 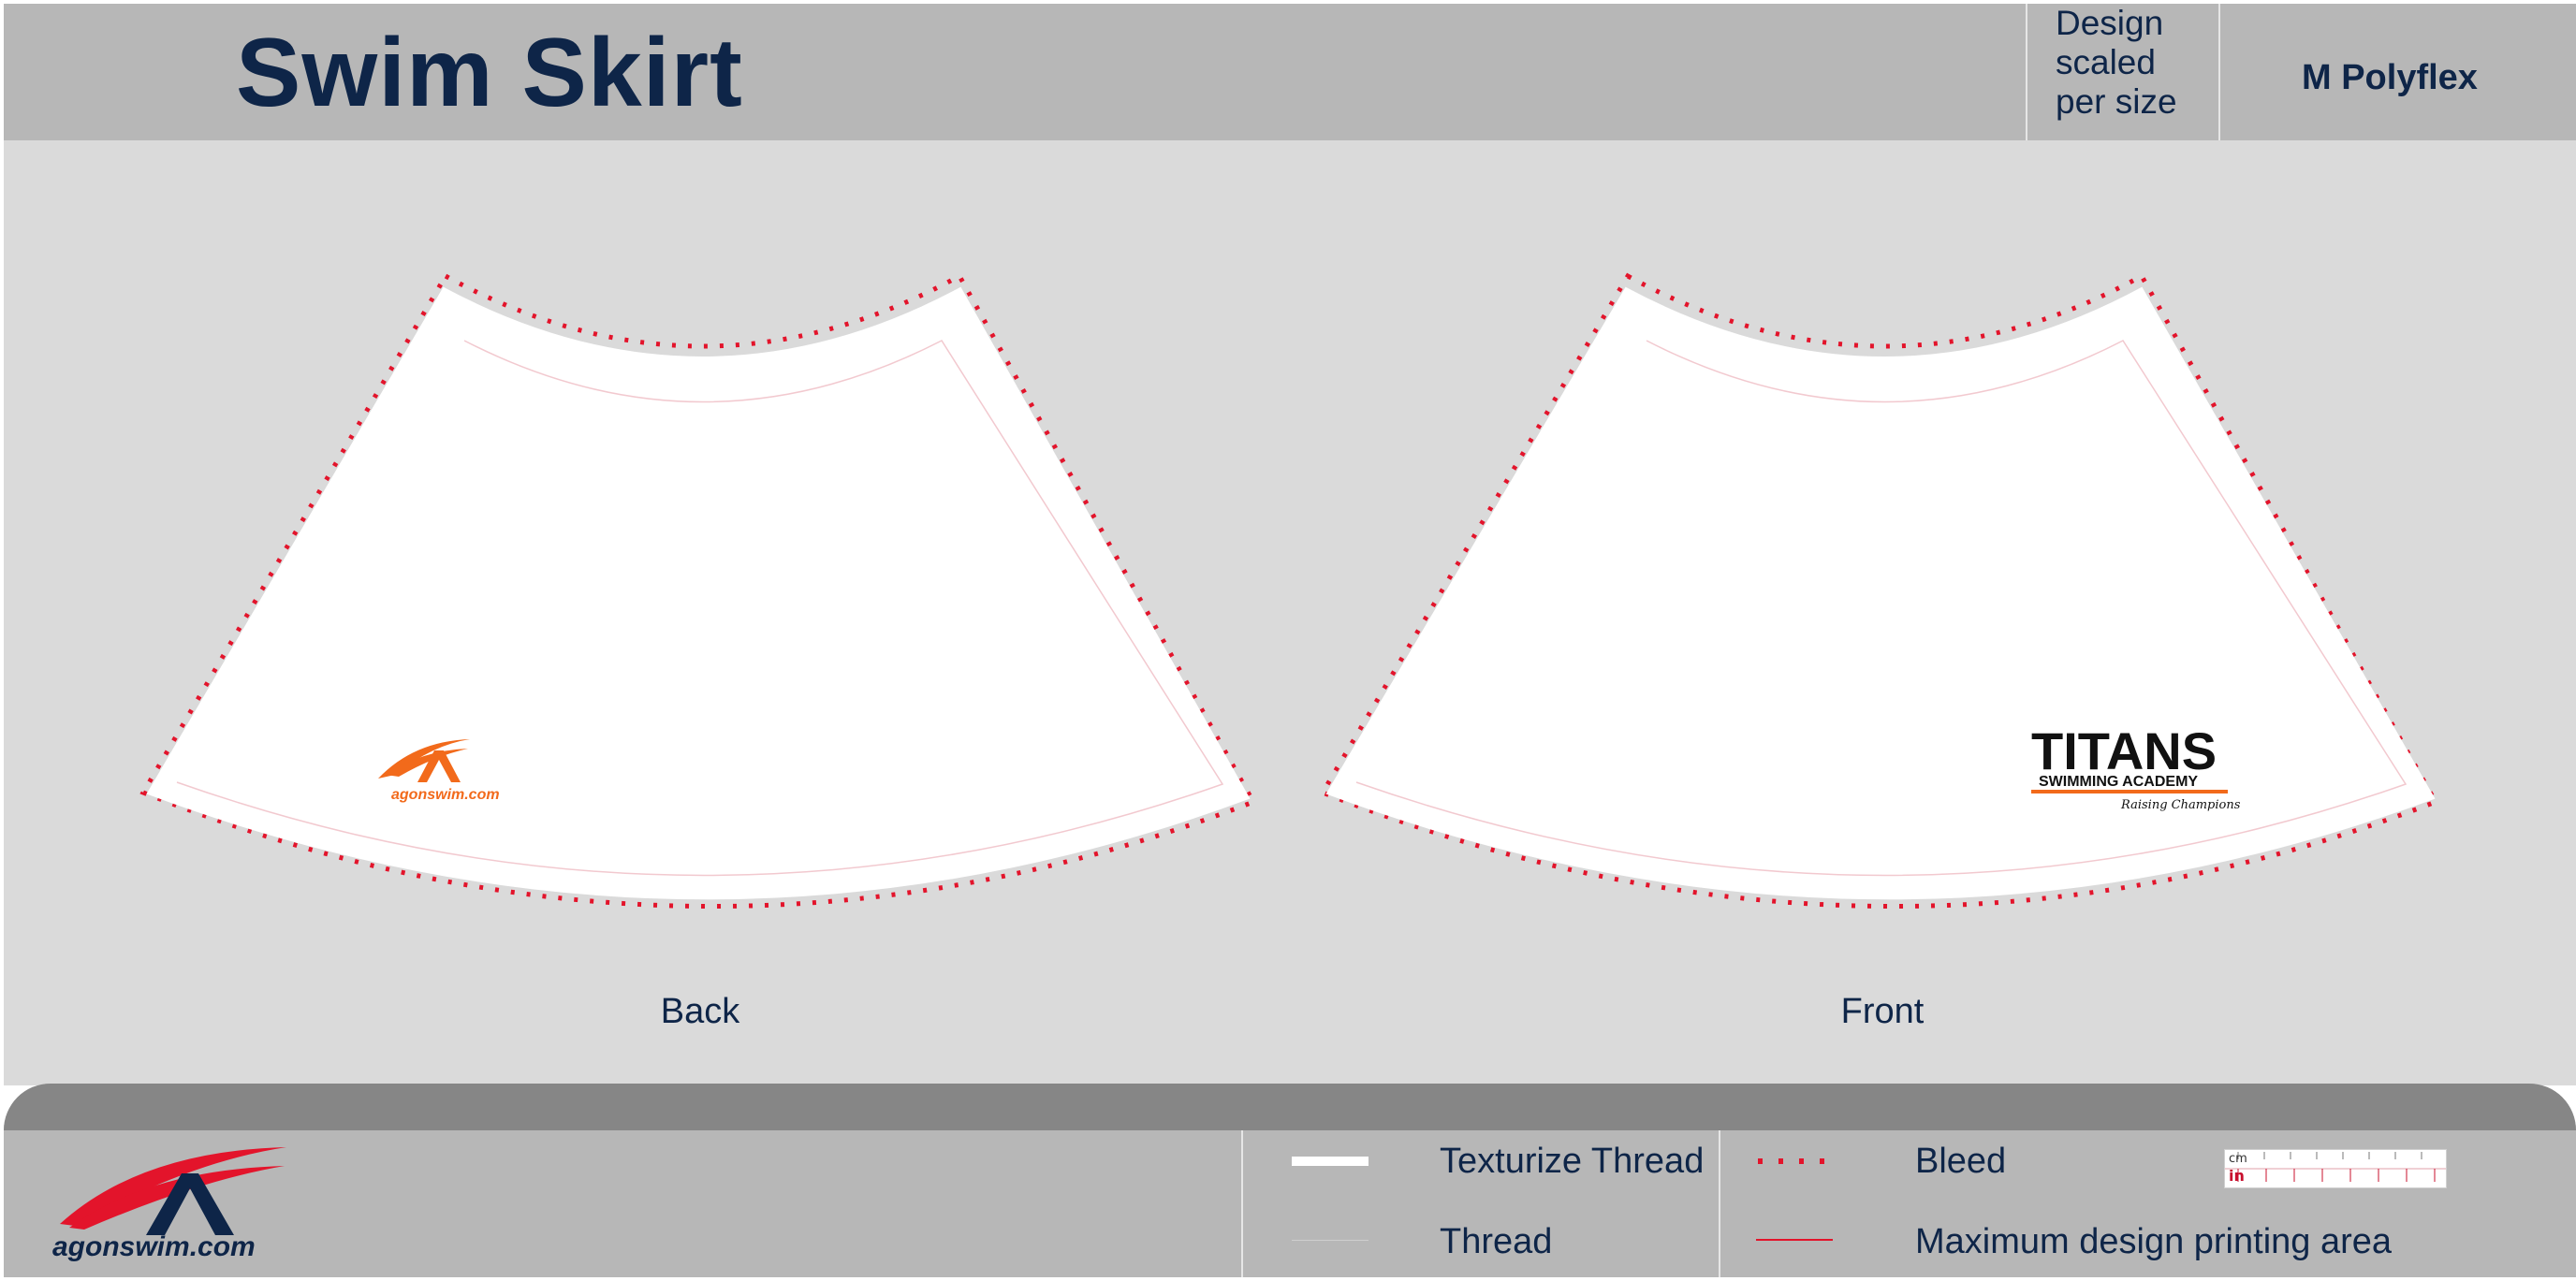 What do you see at coordinates (700, 1012) in the screenshot?
I see `back-panel-label: Back` at bounding box center [700, 1012].